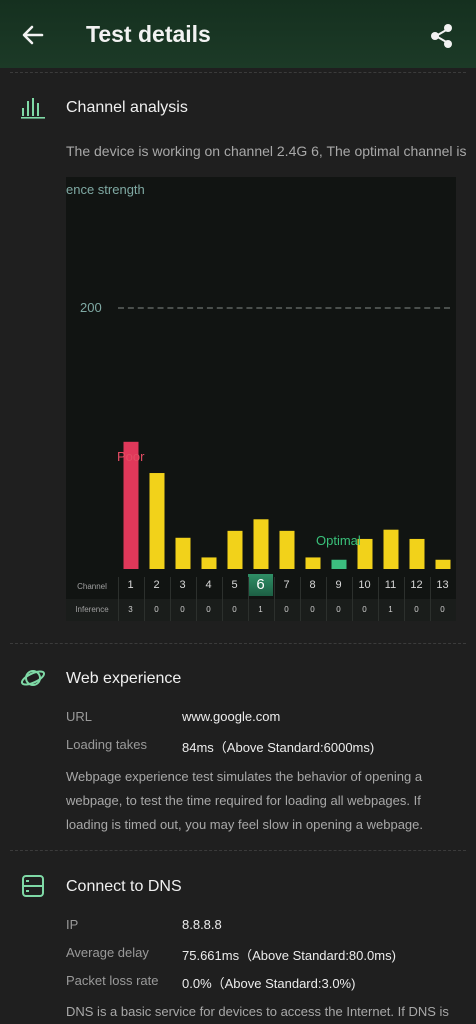 The height and width of the screenshot is (1024, 476). I want to click on inference-value-12: 0, so click(416, 609).